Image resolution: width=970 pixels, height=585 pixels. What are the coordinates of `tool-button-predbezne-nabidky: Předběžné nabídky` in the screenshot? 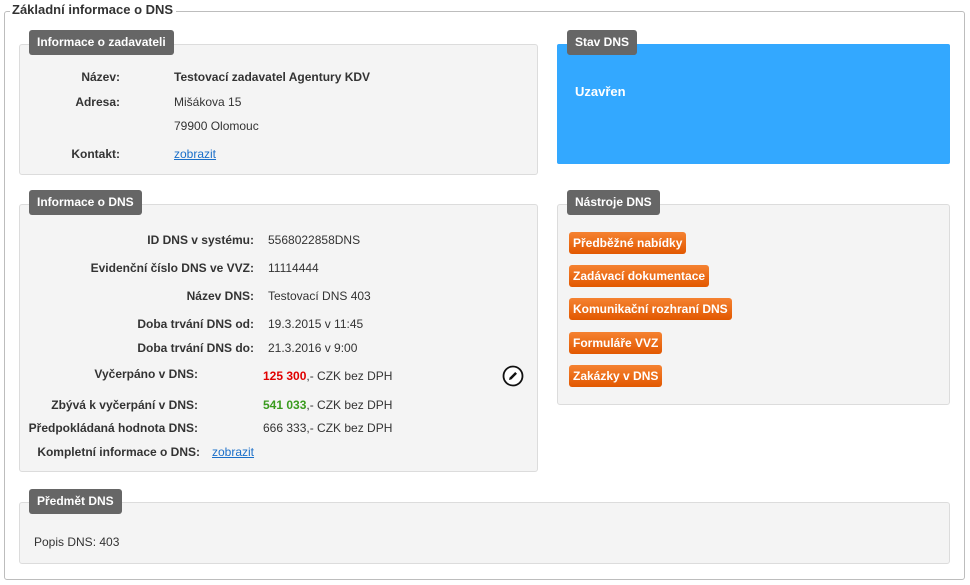 It's located at (628, 243).